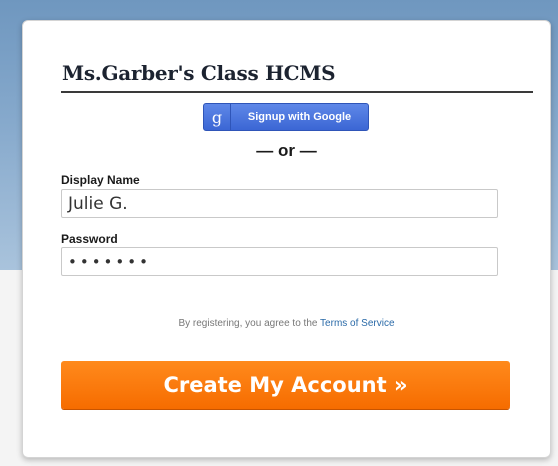  I want to click on signup-with-google-button: g Signup with Google, so click(286, 117).